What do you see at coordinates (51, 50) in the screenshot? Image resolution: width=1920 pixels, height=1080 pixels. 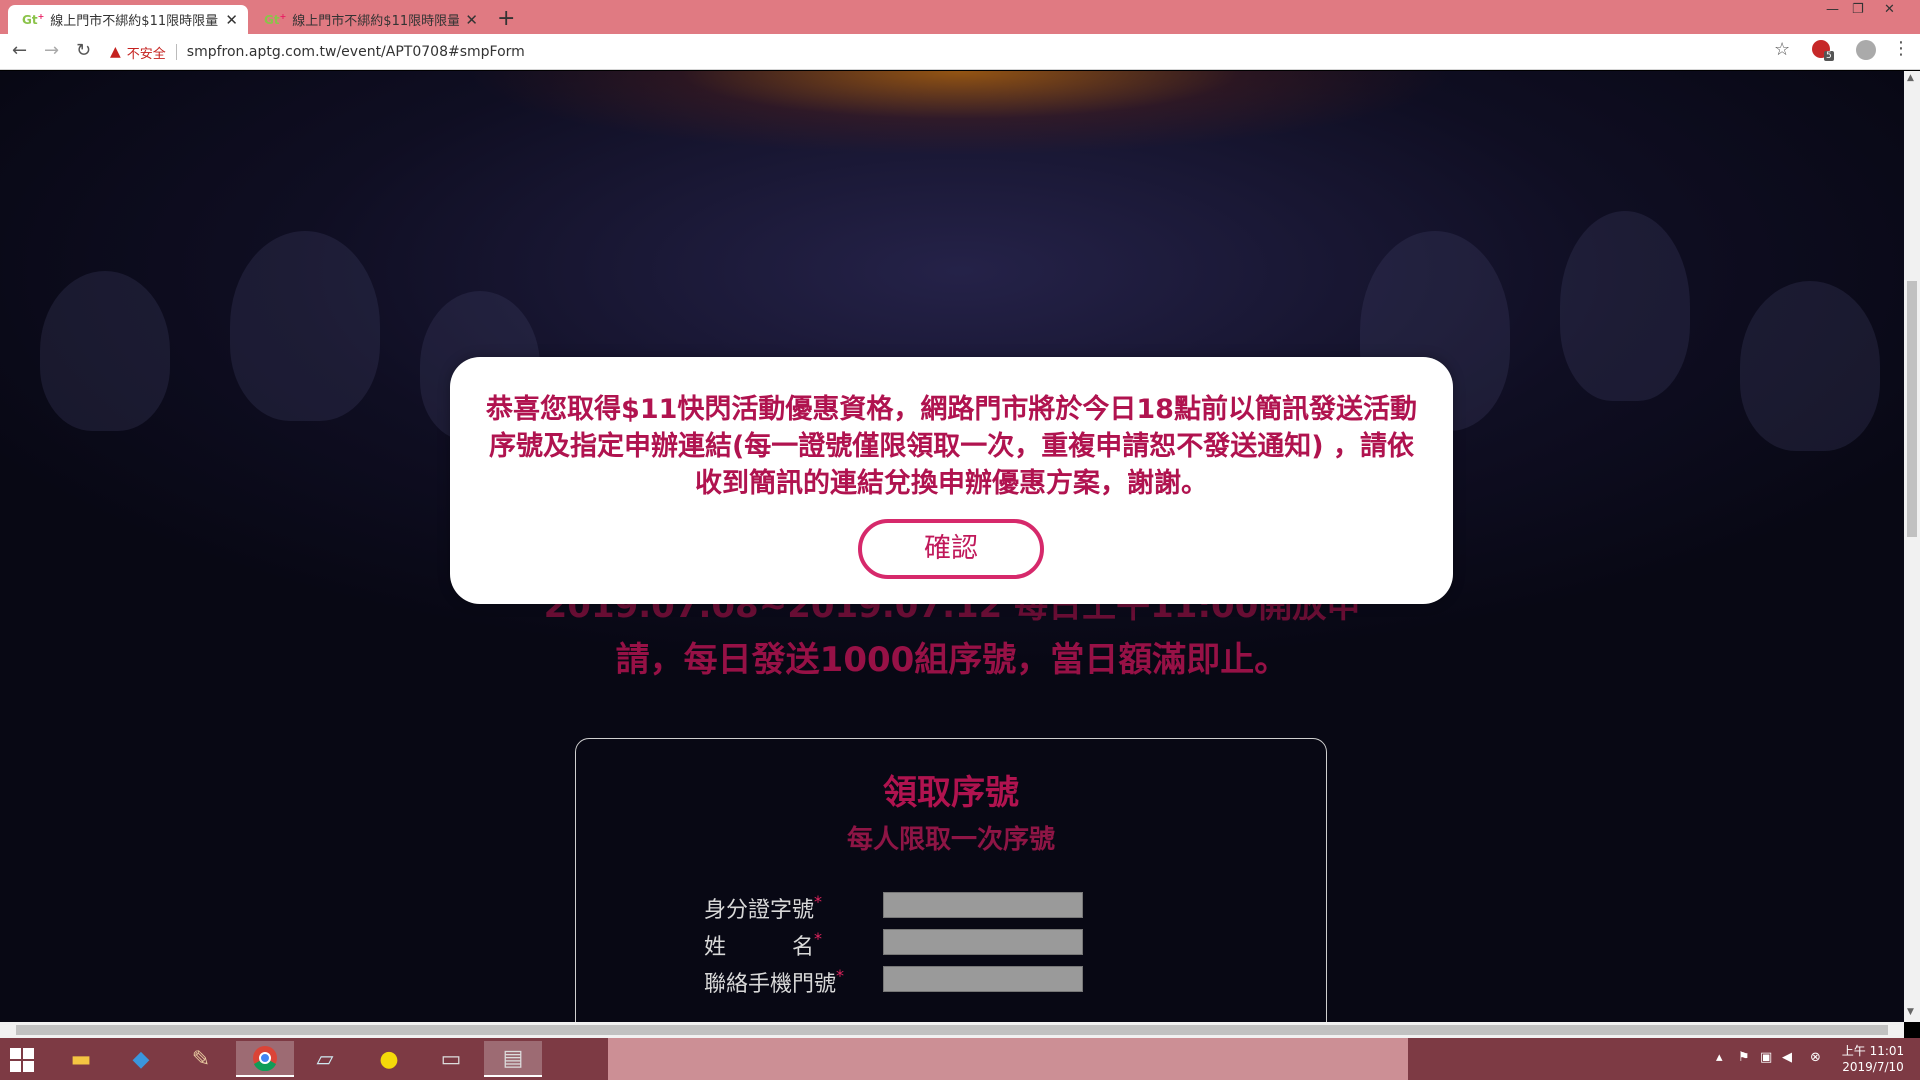 I see `forward-icon: →` at bounding box center [51, 50].